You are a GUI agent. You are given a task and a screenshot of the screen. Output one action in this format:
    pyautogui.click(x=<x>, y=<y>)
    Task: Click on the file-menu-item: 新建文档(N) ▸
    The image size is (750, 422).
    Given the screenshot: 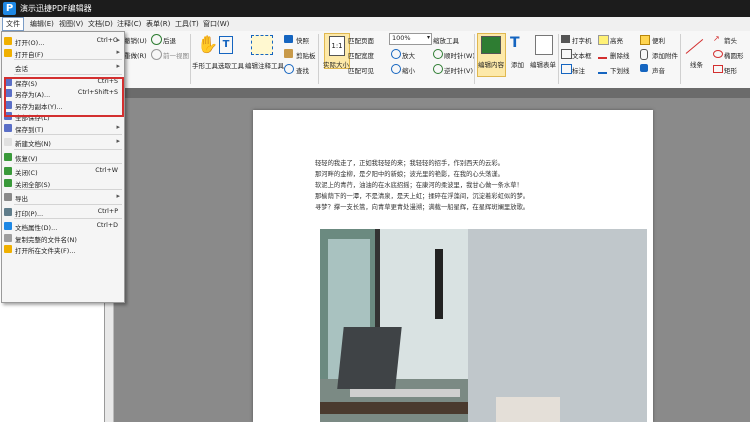 What is the action you would take?
    pyautogui.click(x=63, y=142)
    